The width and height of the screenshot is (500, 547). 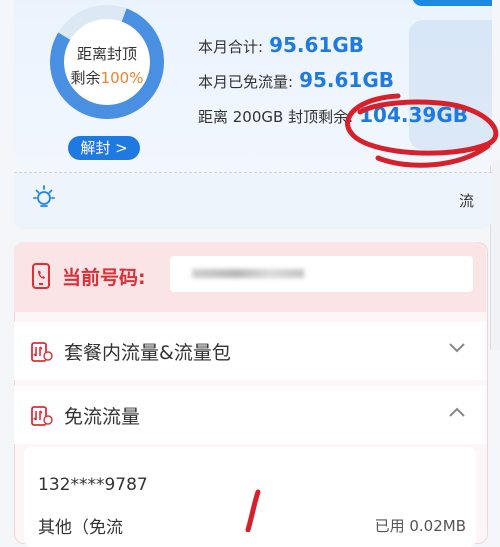 What do you see at coordinates (253, 510) in the screenshot?
I see `red-pen-mark` at bounding box center [253, 510].